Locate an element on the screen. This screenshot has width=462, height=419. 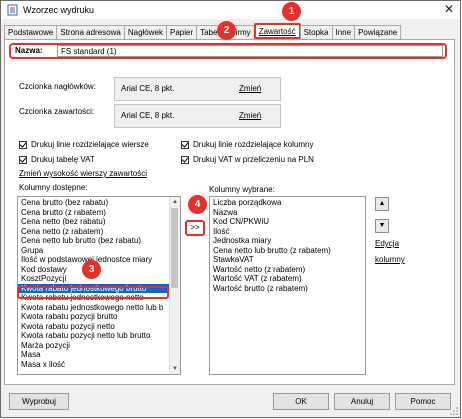
change-content-font-link: Zmień is located at coordinates (250, 115).